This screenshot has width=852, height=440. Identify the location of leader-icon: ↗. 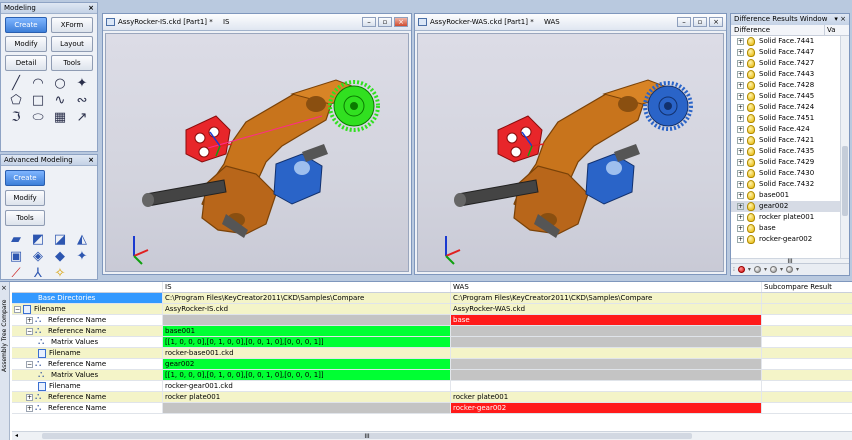
(82, 117).